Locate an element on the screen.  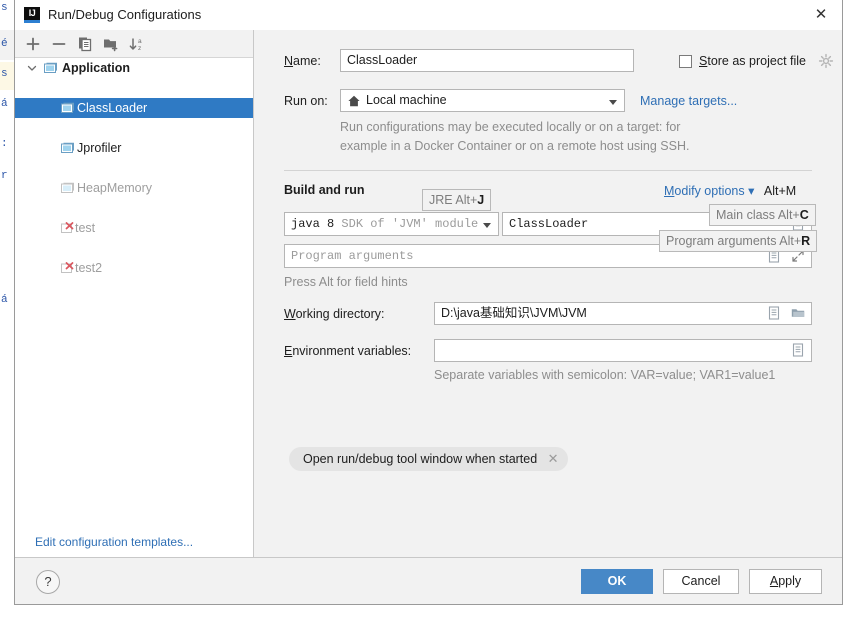
svg-text: z is located at coordinates (139, 48).